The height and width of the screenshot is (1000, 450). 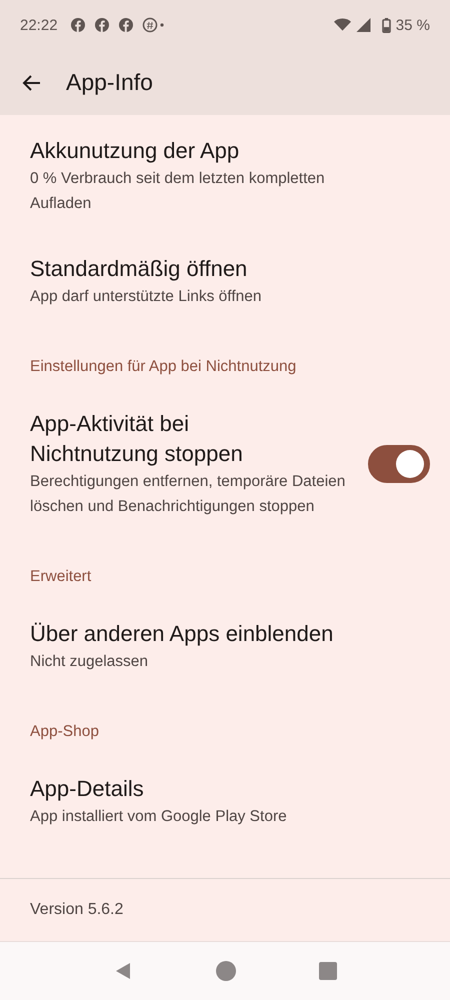 I want to click on setting-title: Akkunutzung der App, so click(x=200, y=151).